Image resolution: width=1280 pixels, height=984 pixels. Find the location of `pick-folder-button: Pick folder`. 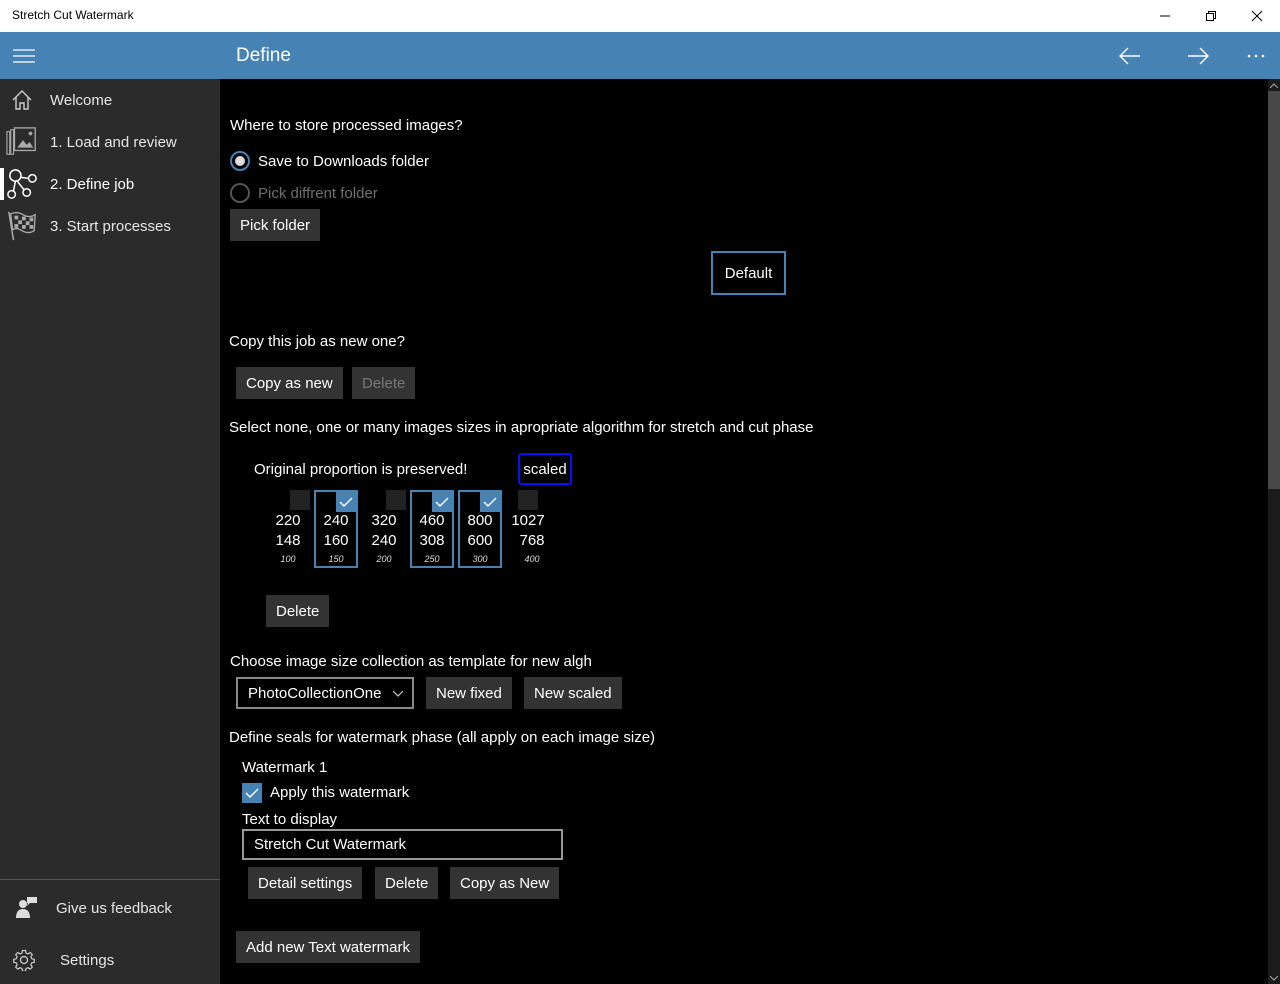

pick-folder-button: Pick folder is located at coordinates (275, 225).